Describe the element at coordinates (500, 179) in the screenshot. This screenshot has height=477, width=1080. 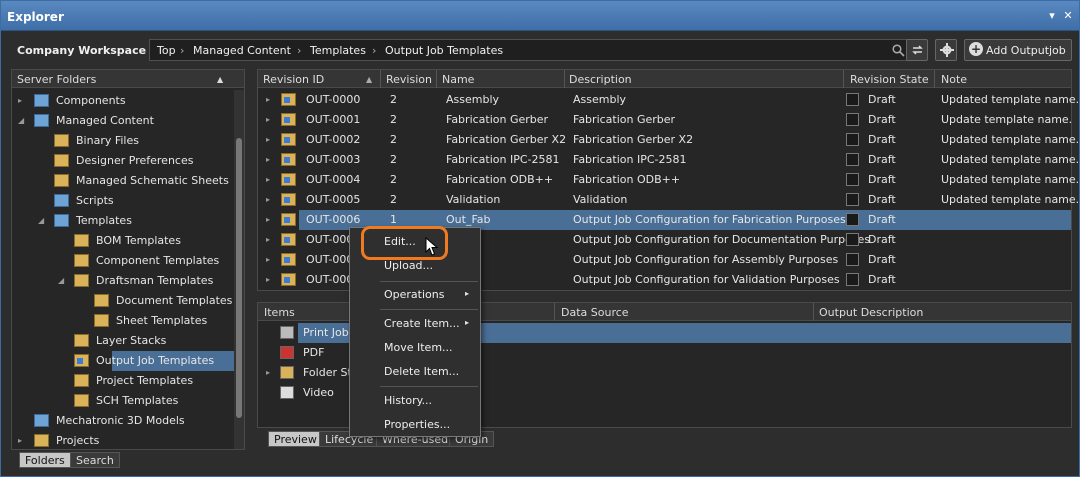
I see `cell-name: Fabrication ODB++` at that location.